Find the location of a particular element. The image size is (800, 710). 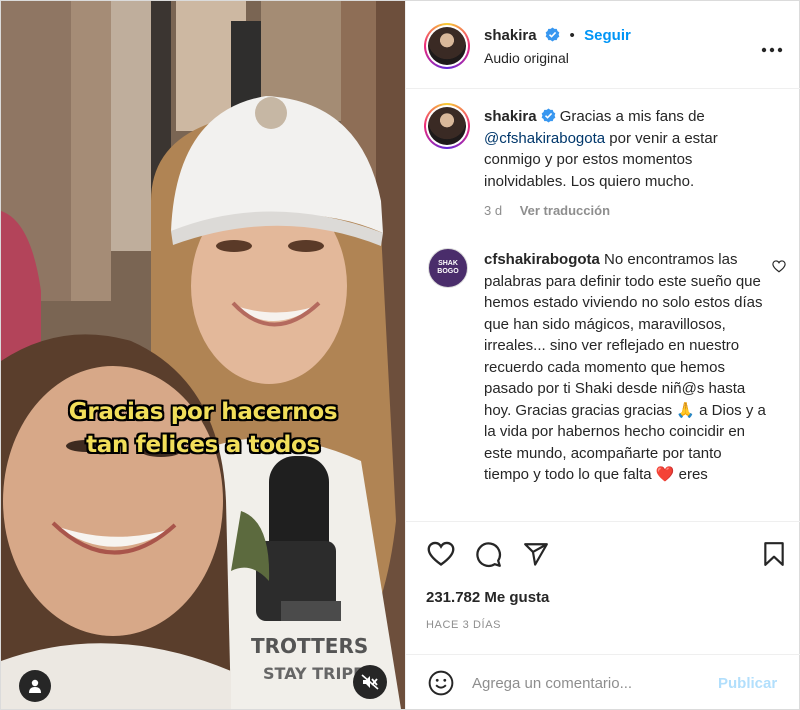

emoji-button is located at coordinates (441, 685).